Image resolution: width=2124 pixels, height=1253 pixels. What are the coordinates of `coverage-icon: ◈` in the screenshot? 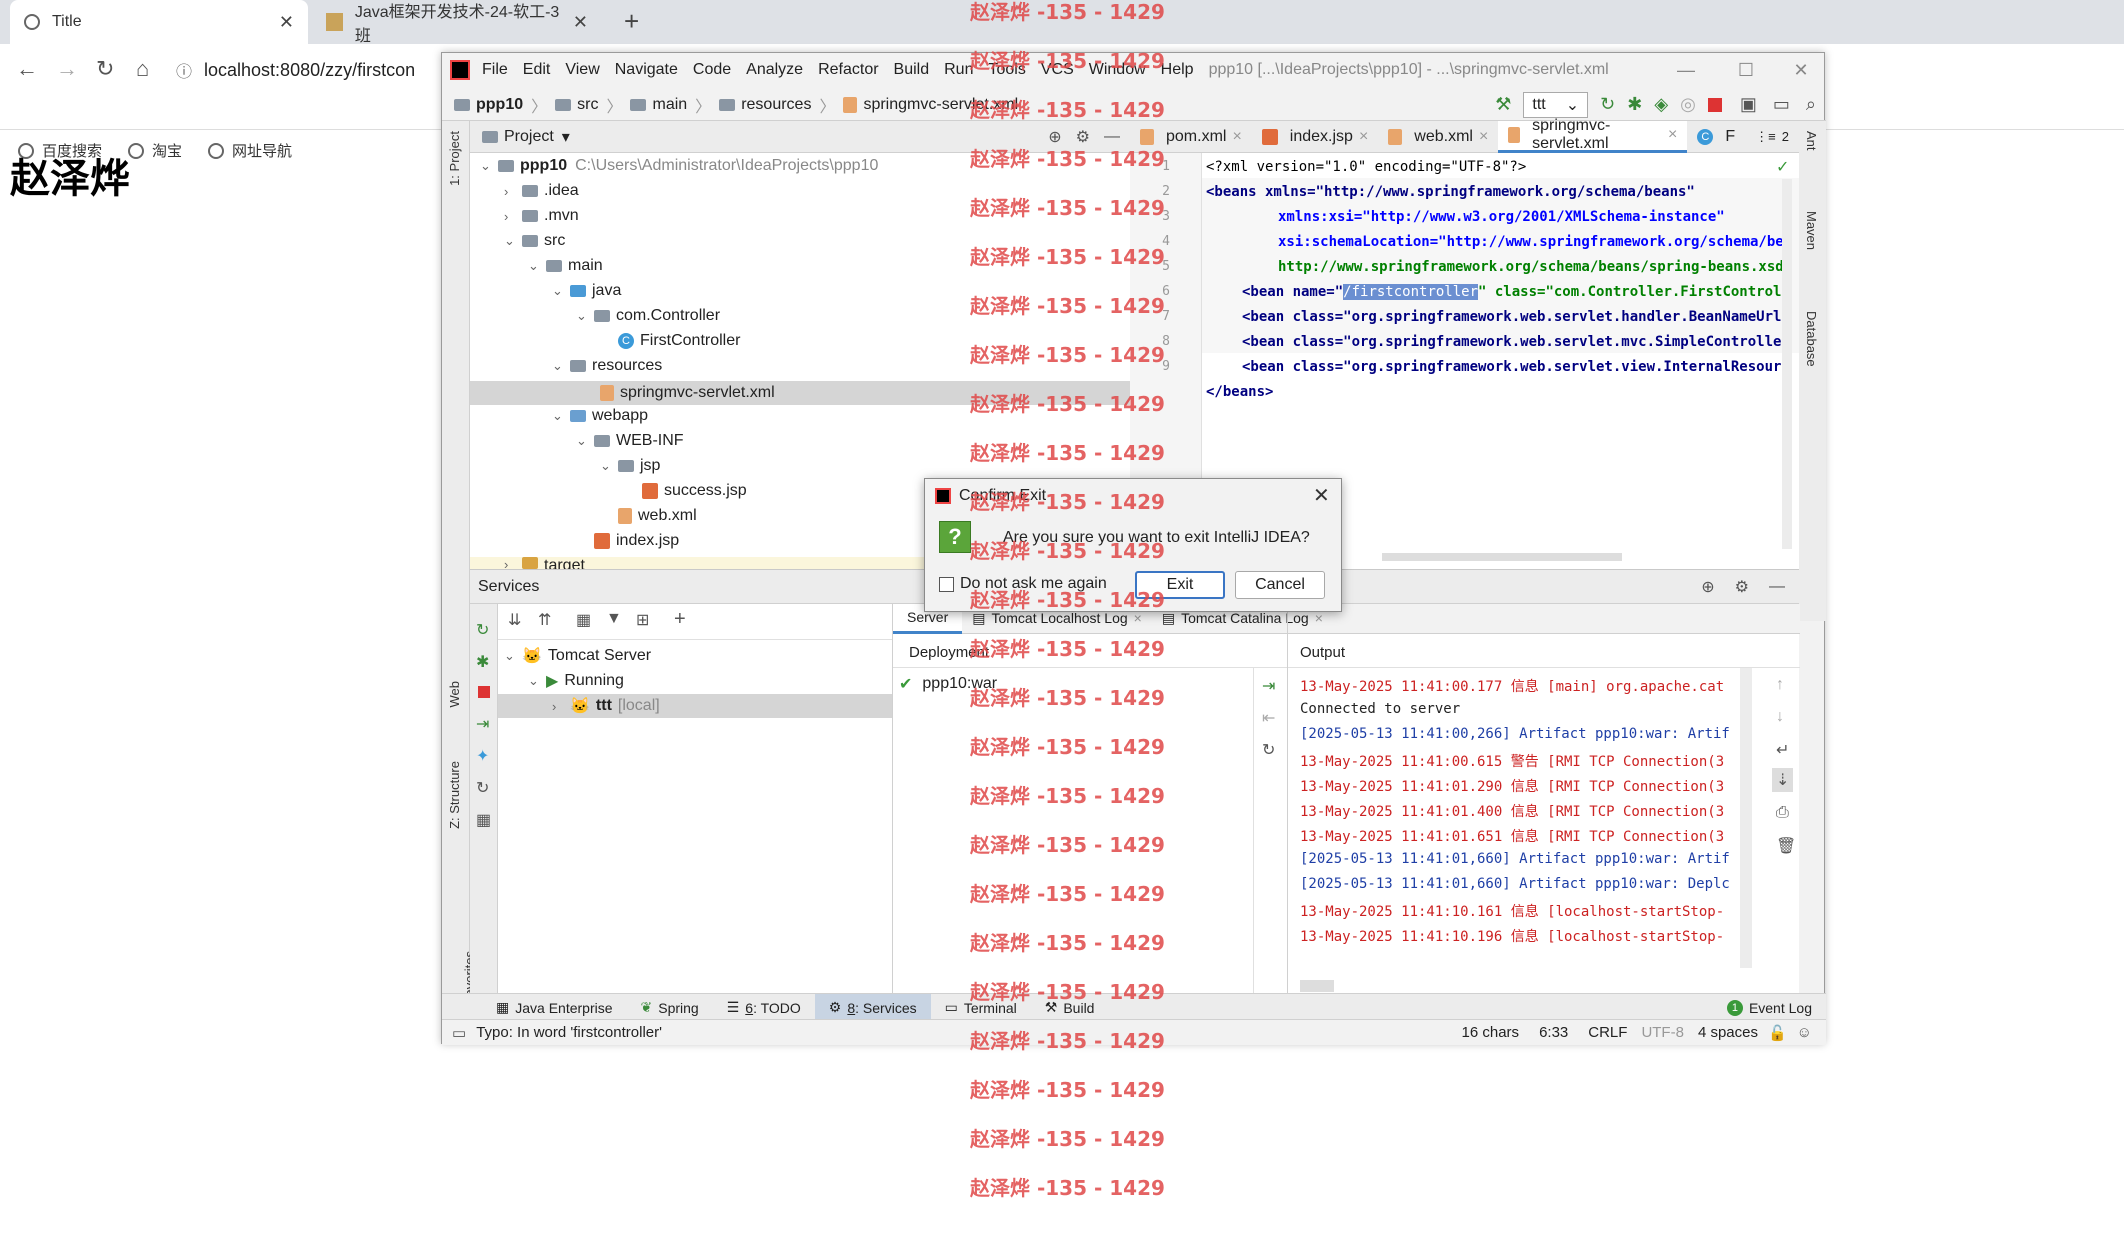 It's located at (1661, 104).